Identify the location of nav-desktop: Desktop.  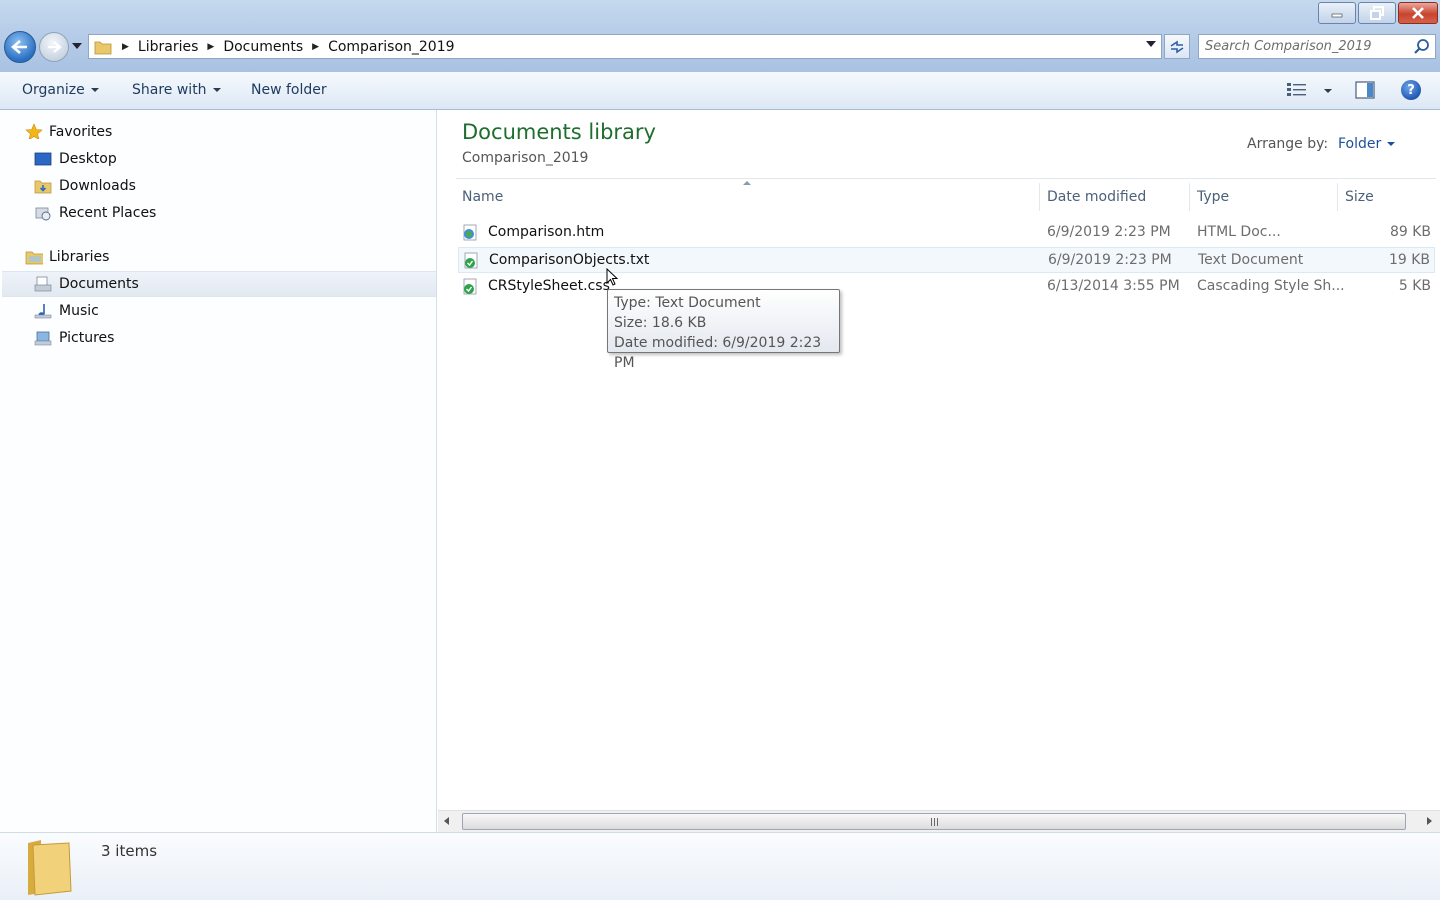
(88, 159).